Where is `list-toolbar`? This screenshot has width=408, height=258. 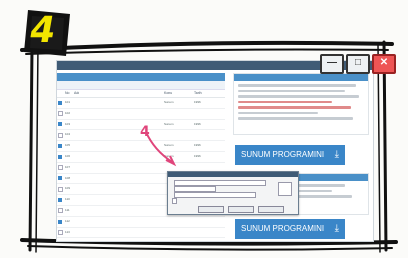 list-toolbar is located at coordinates (141, 85).